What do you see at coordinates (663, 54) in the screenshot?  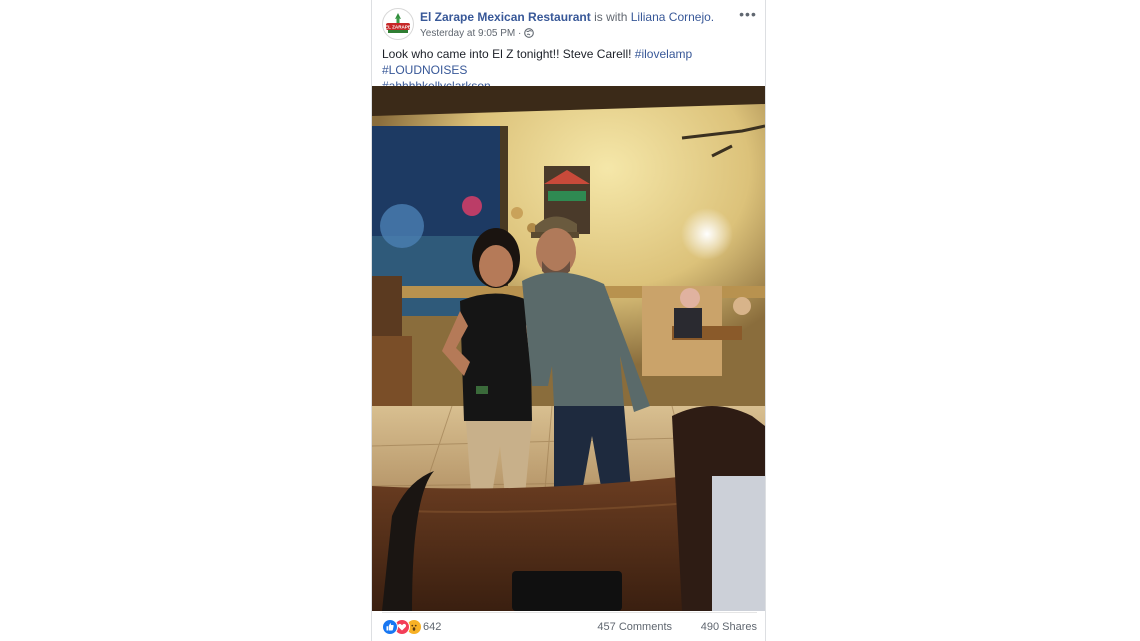 I see `hashtag-link: #ilovelamp` at bounding box center [663, 54].